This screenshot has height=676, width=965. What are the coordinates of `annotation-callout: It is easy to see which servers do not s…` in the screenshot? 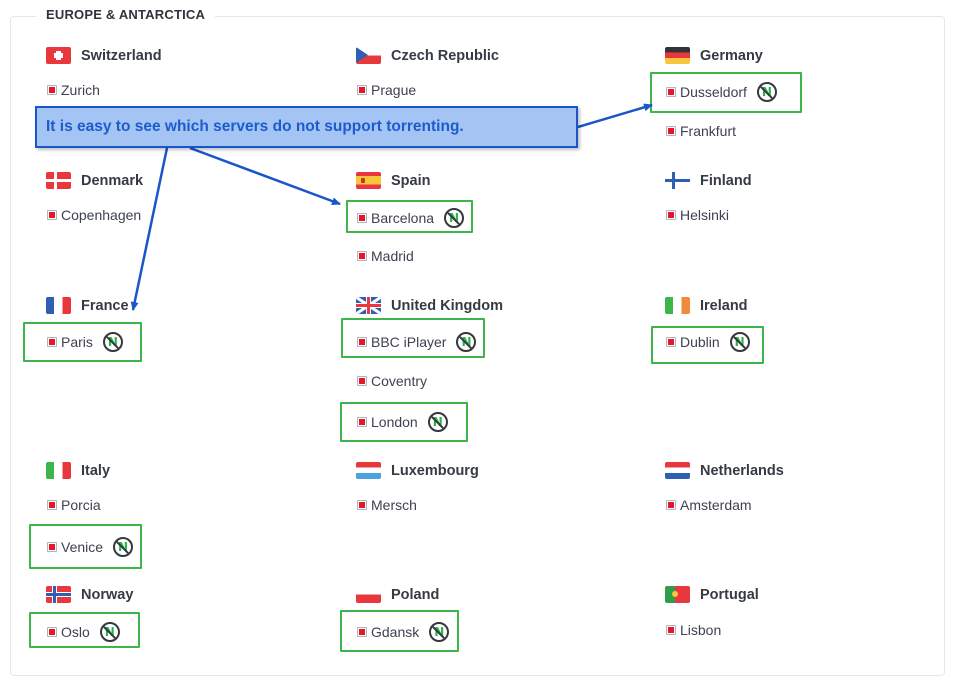 It's located at (306, 127).